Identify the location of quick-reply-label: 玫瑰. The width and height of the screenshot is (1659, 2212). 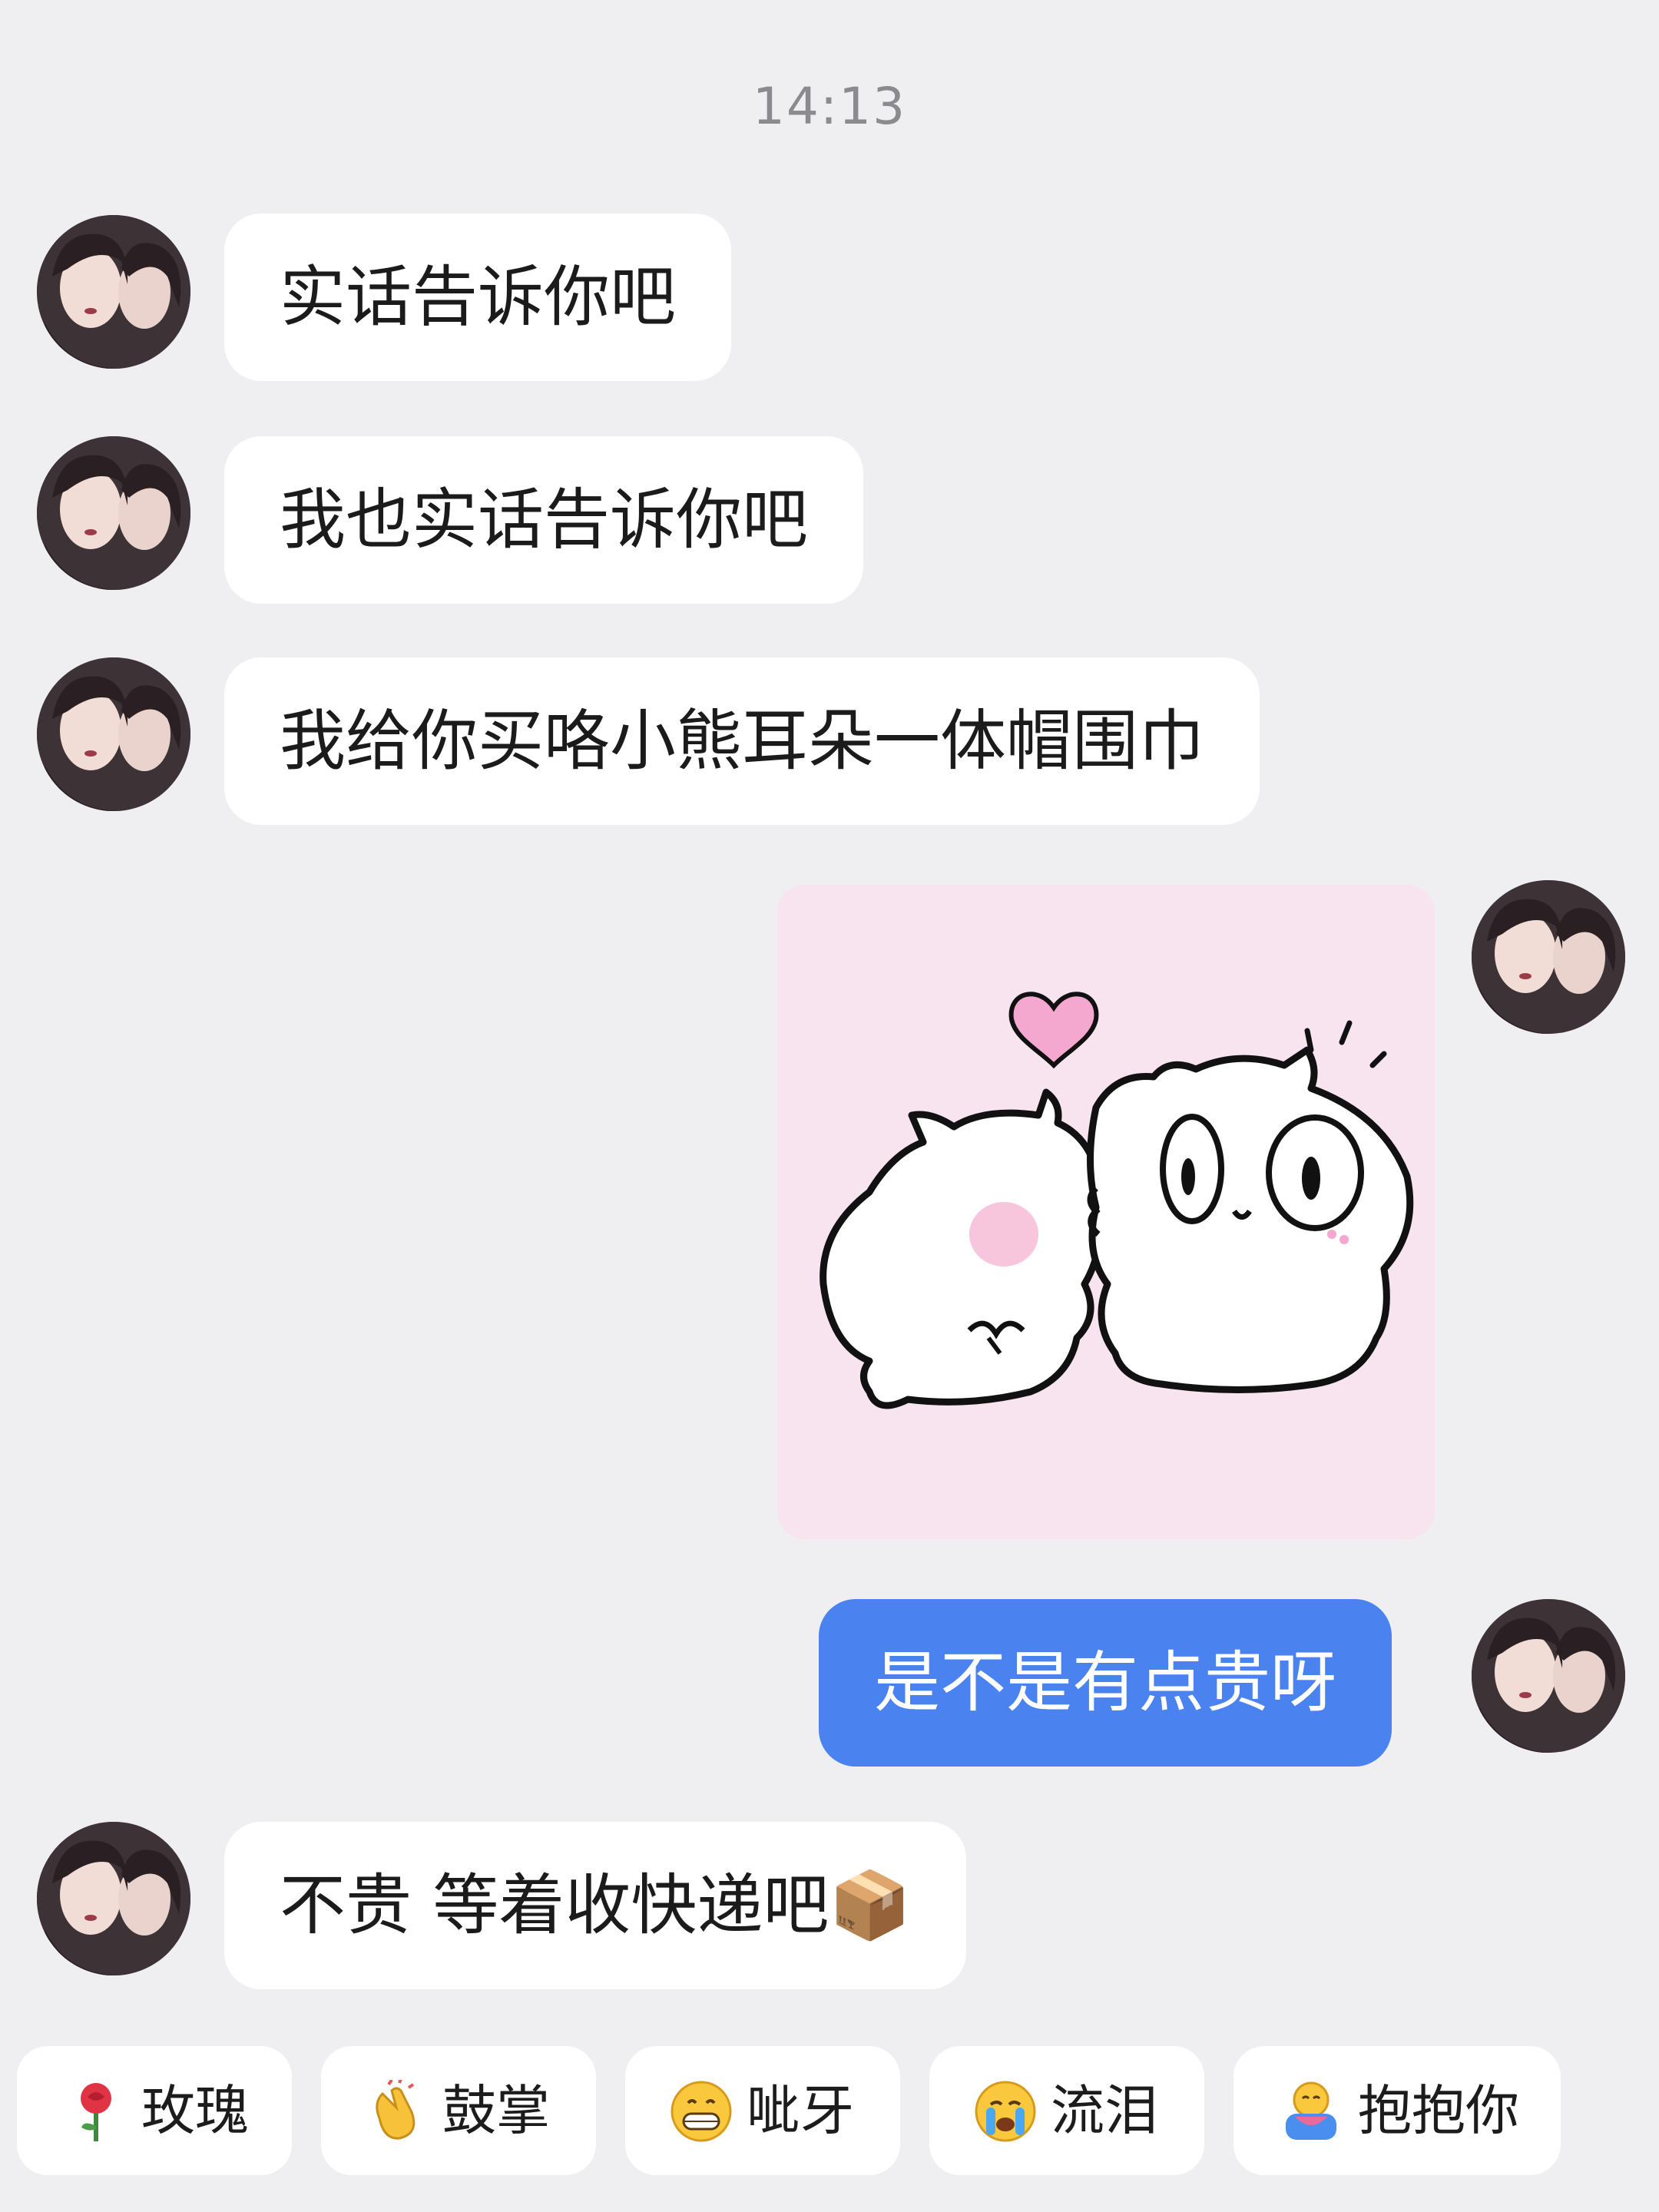
(195, 2111).